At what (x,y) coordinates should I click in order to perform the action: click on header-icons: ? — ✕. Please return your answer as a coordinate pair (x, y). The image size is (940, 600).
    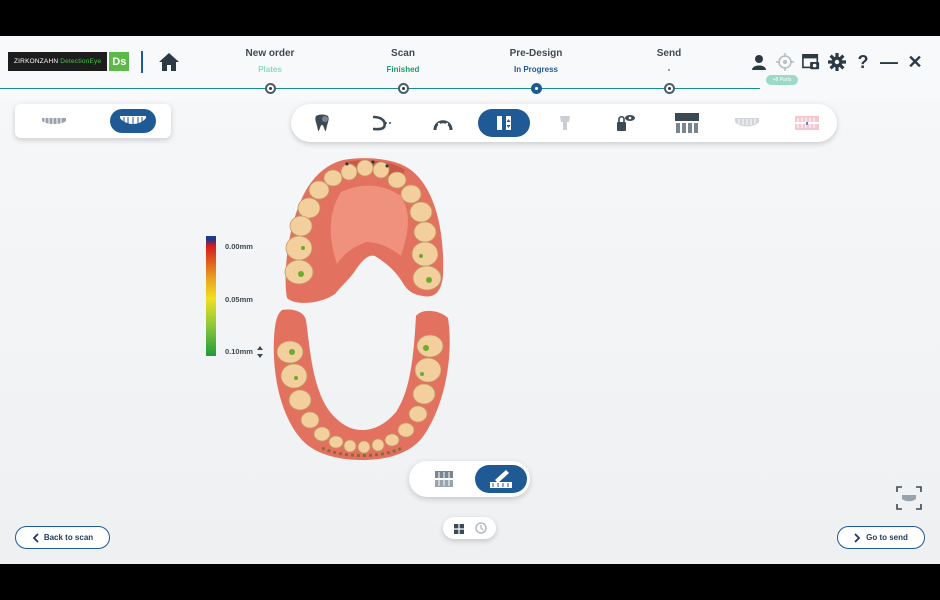
    Looking at the image, I should click on (837, 62).